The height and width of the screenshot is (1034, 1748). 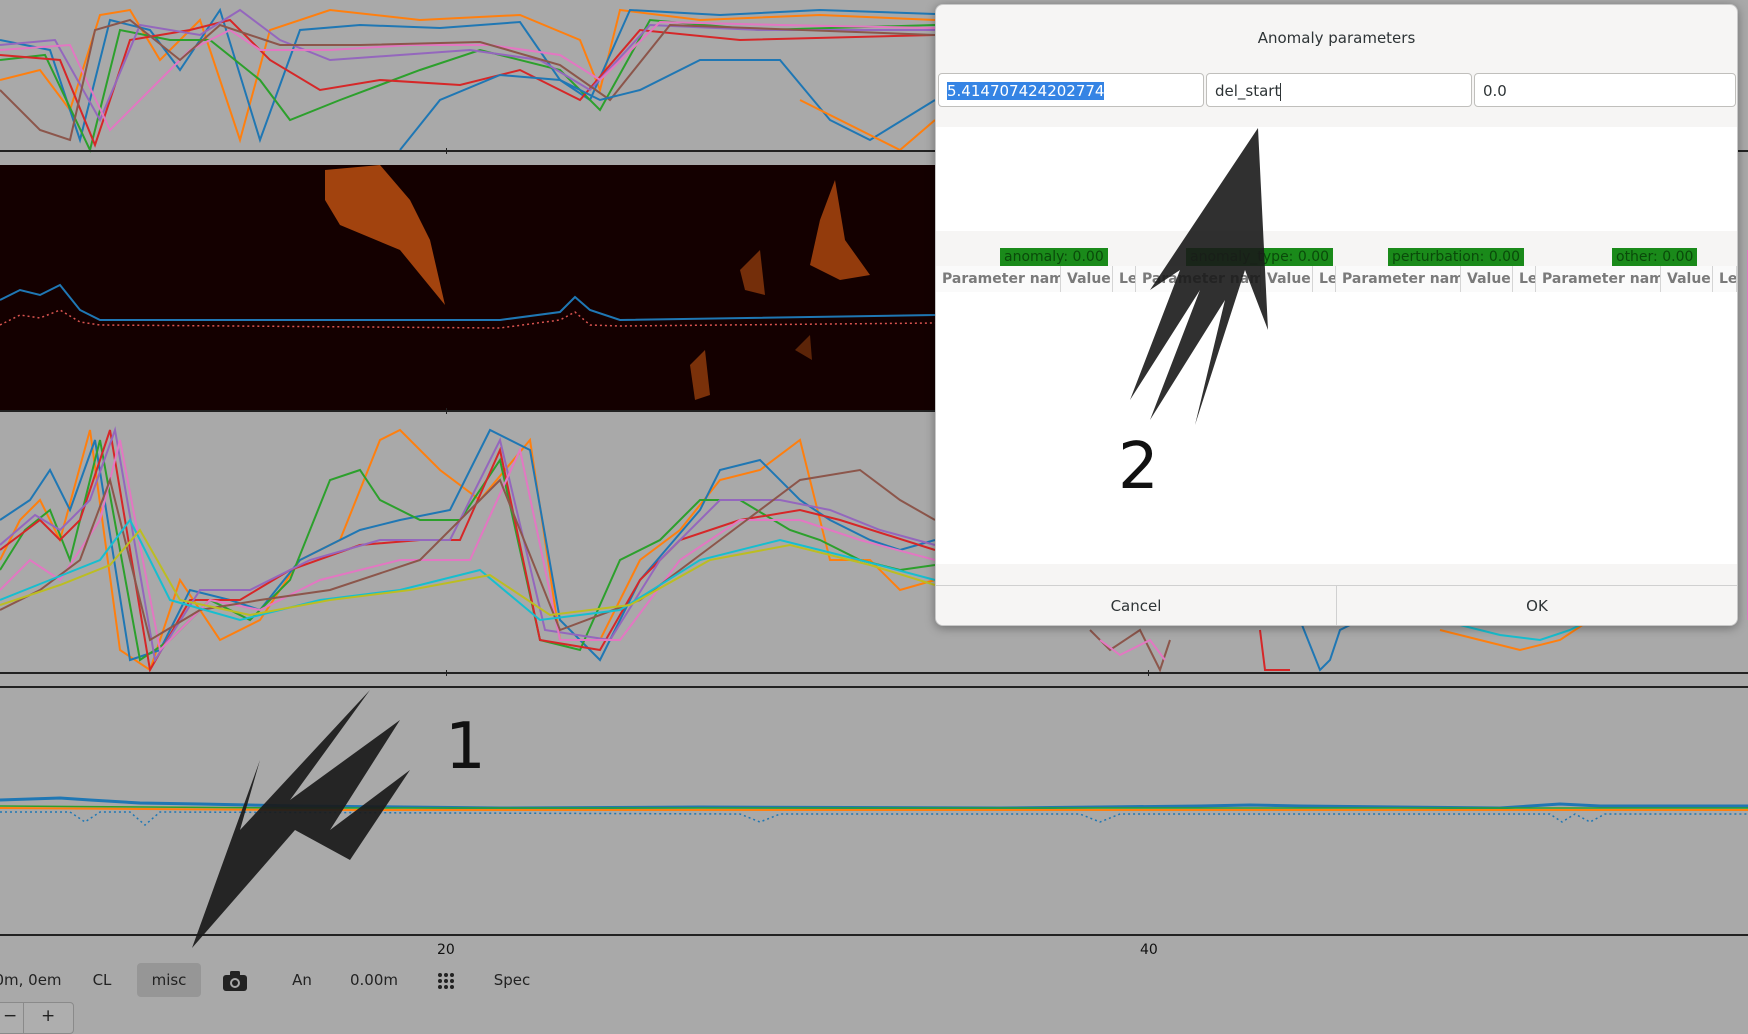 I want to click on camera-button, so click(x=235, y=980).